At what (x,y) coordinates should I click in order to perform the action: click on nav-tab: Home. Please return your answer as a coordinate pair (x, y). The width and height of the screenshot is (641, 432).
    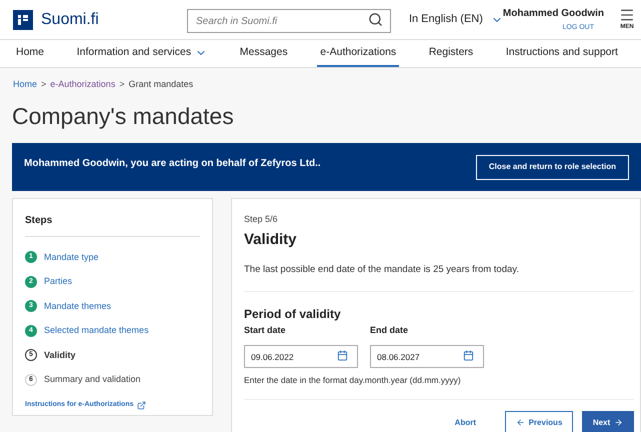
    Looking at the image, I should click on (30, 53).